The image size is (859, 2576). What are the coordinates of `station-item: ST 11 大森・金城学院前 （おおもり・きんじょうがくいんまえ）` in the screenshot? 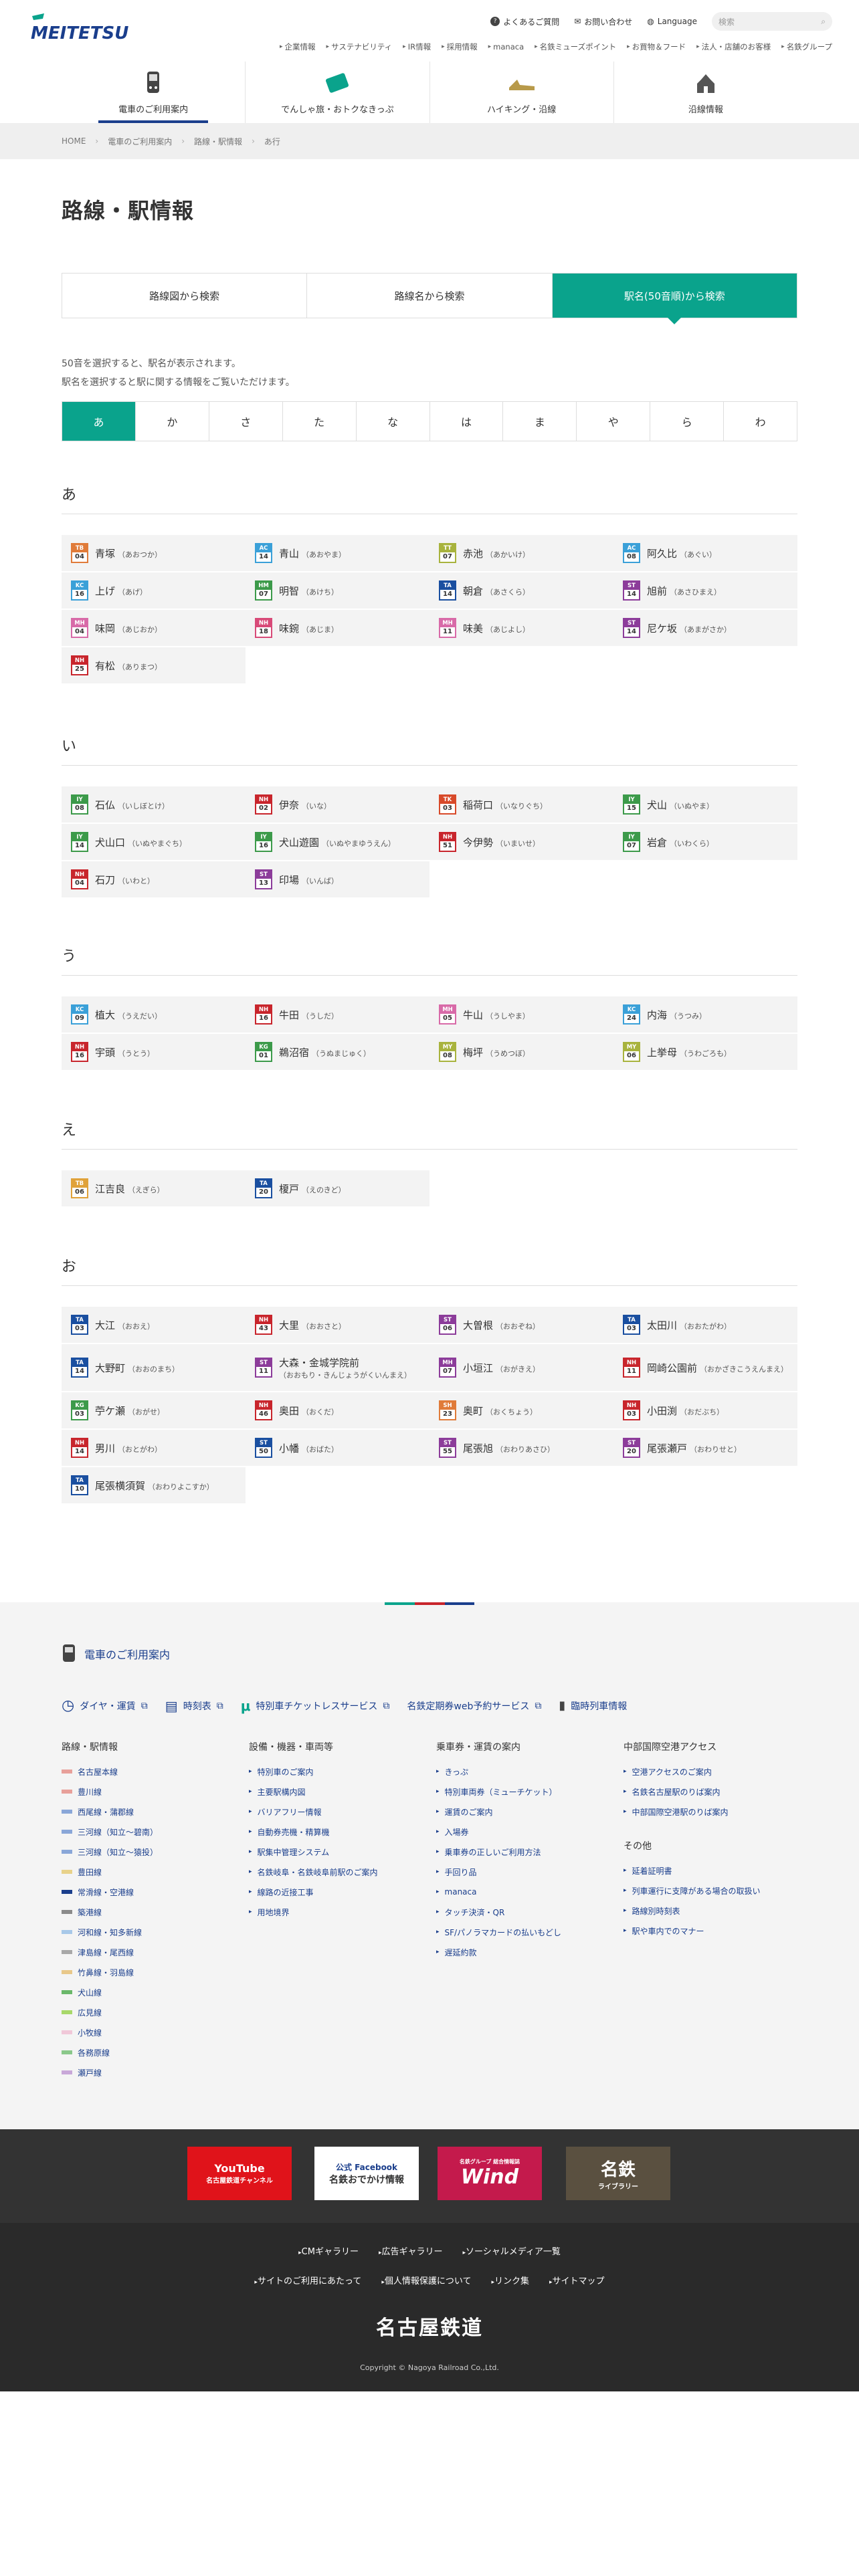 It's located at (338, 1367).